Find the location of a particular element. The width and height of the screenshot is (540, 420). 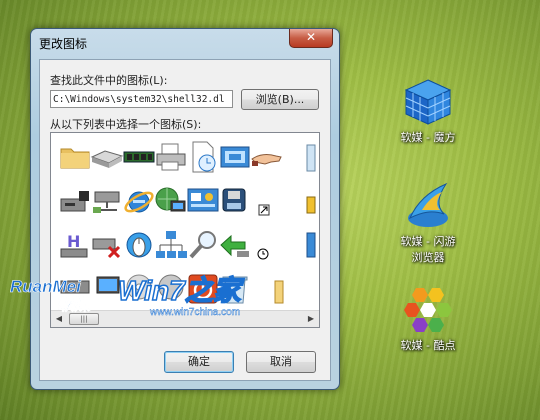

dialog-titlebar: 更改图标 ✕ is located at coordinates (185, 42).